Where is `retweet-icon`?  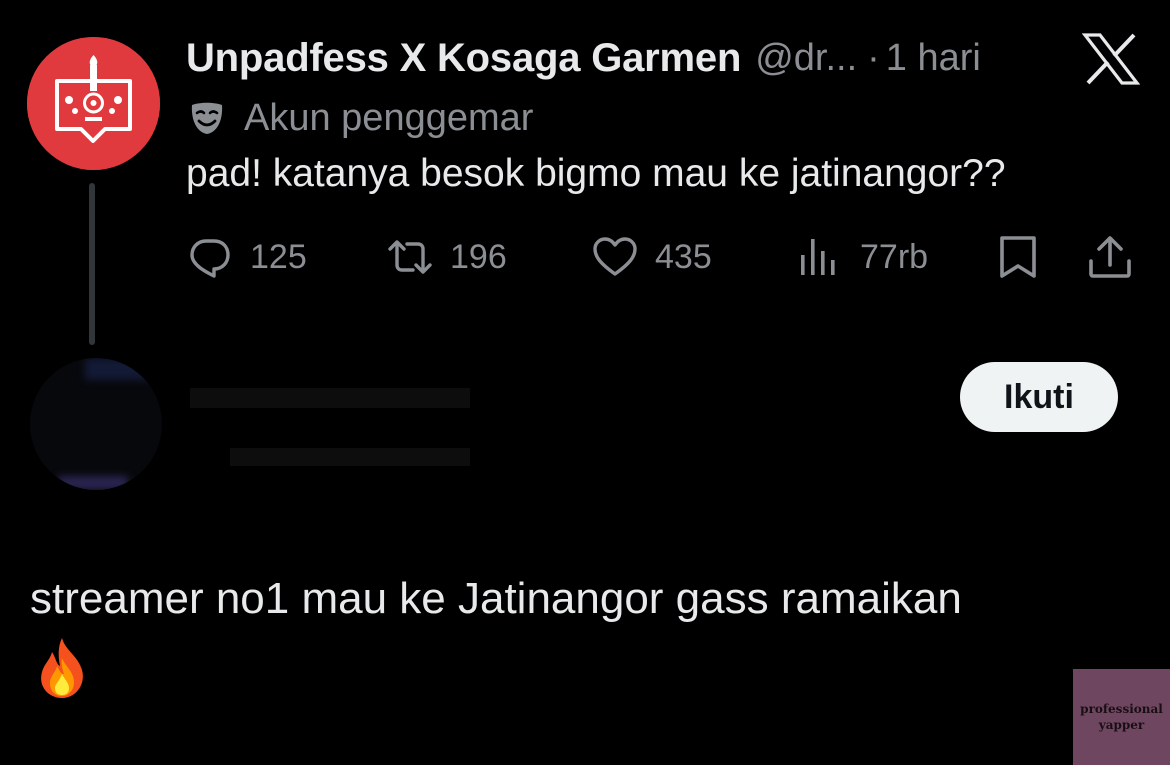 retweet-icon is located at coordinates (410, 257).